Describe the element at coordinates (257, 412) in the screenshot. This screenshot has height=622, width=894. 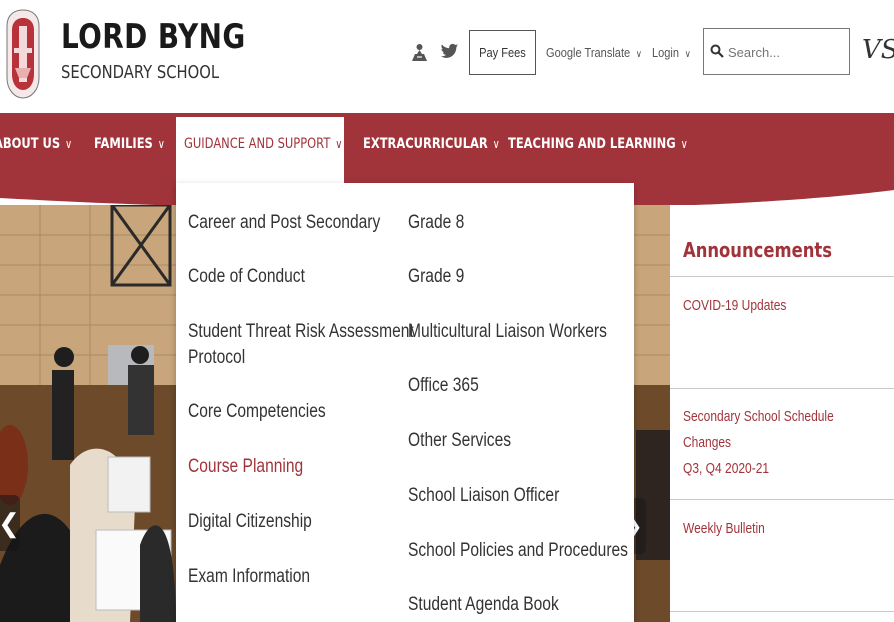
I see `menu-item-core-competencies: Core Competencies` at that location.